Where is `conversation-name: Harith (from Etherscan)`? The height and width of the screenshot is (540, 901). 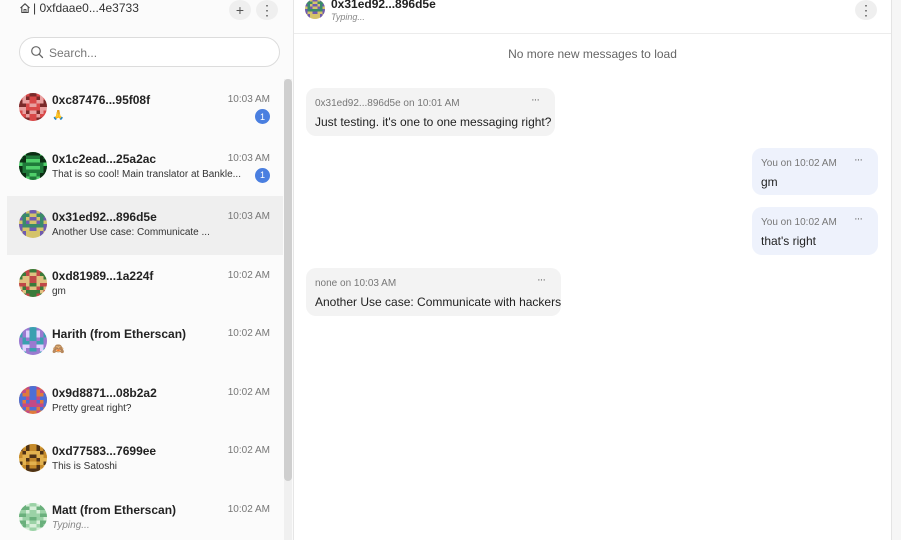 conversation-name: Harith (from Etherscan) is located at coordinates (119, 334).